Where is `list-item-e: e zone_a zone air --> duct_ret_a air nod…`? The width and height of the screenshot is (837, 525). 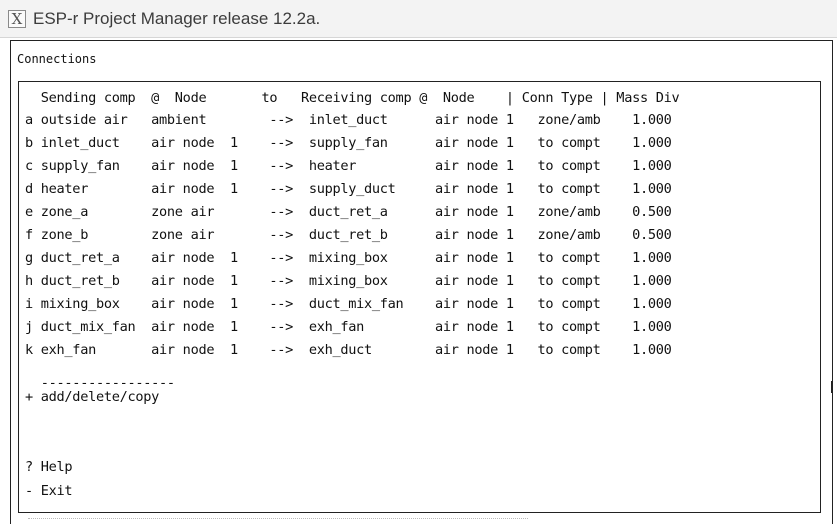
list-item-e: e zone_a zone air --> duct_ret_a air nod… is located at coordinates (348, 212).